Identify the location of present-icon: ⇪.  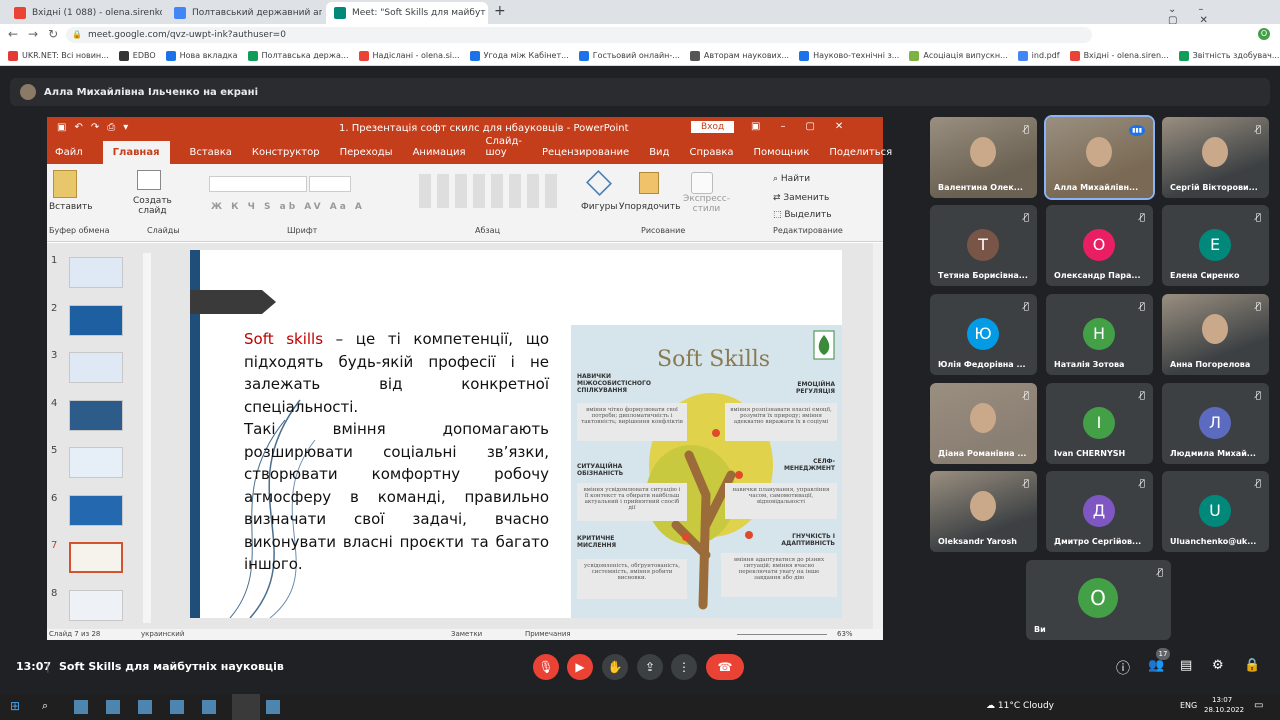
(650, 667).